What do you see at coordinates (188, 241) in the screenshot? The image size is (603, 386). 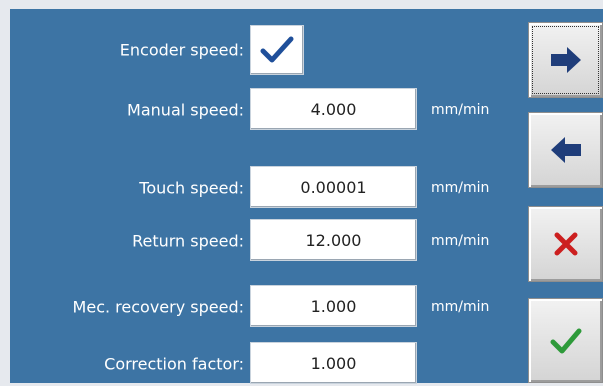 I see `return-speed-label: Return speed:` at bounding box center [188, 241].